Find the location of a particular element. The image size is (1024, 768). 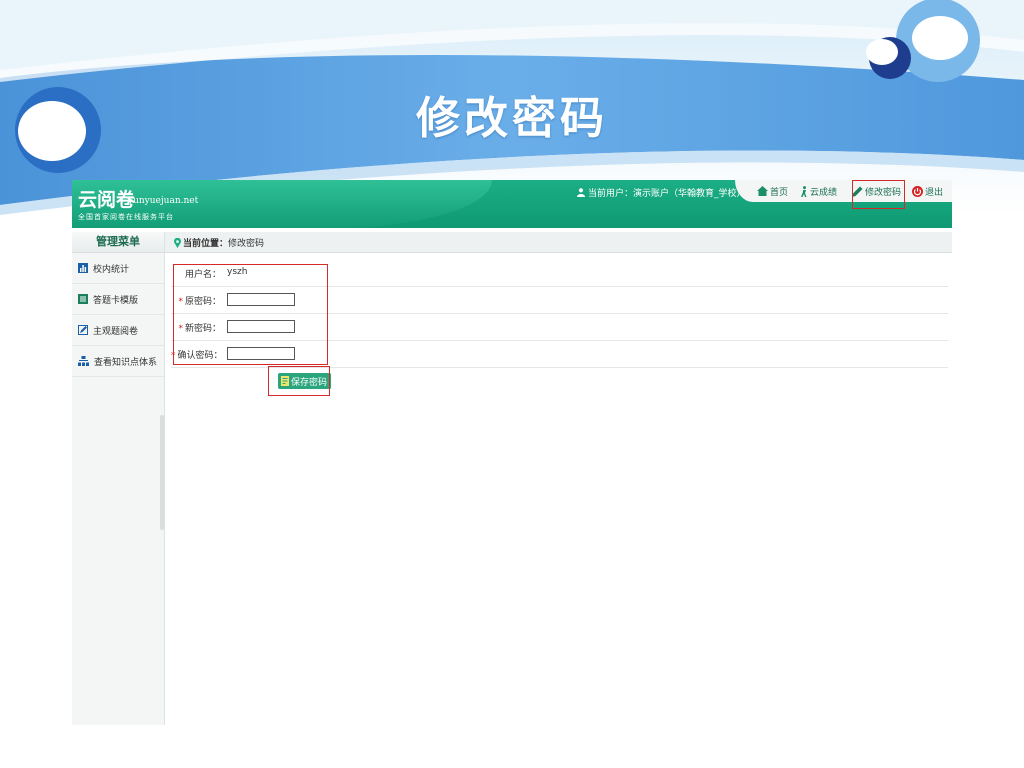

sidebar-item-knowledge-system: 查看知识点体系 is located at coordinates (118, 361).